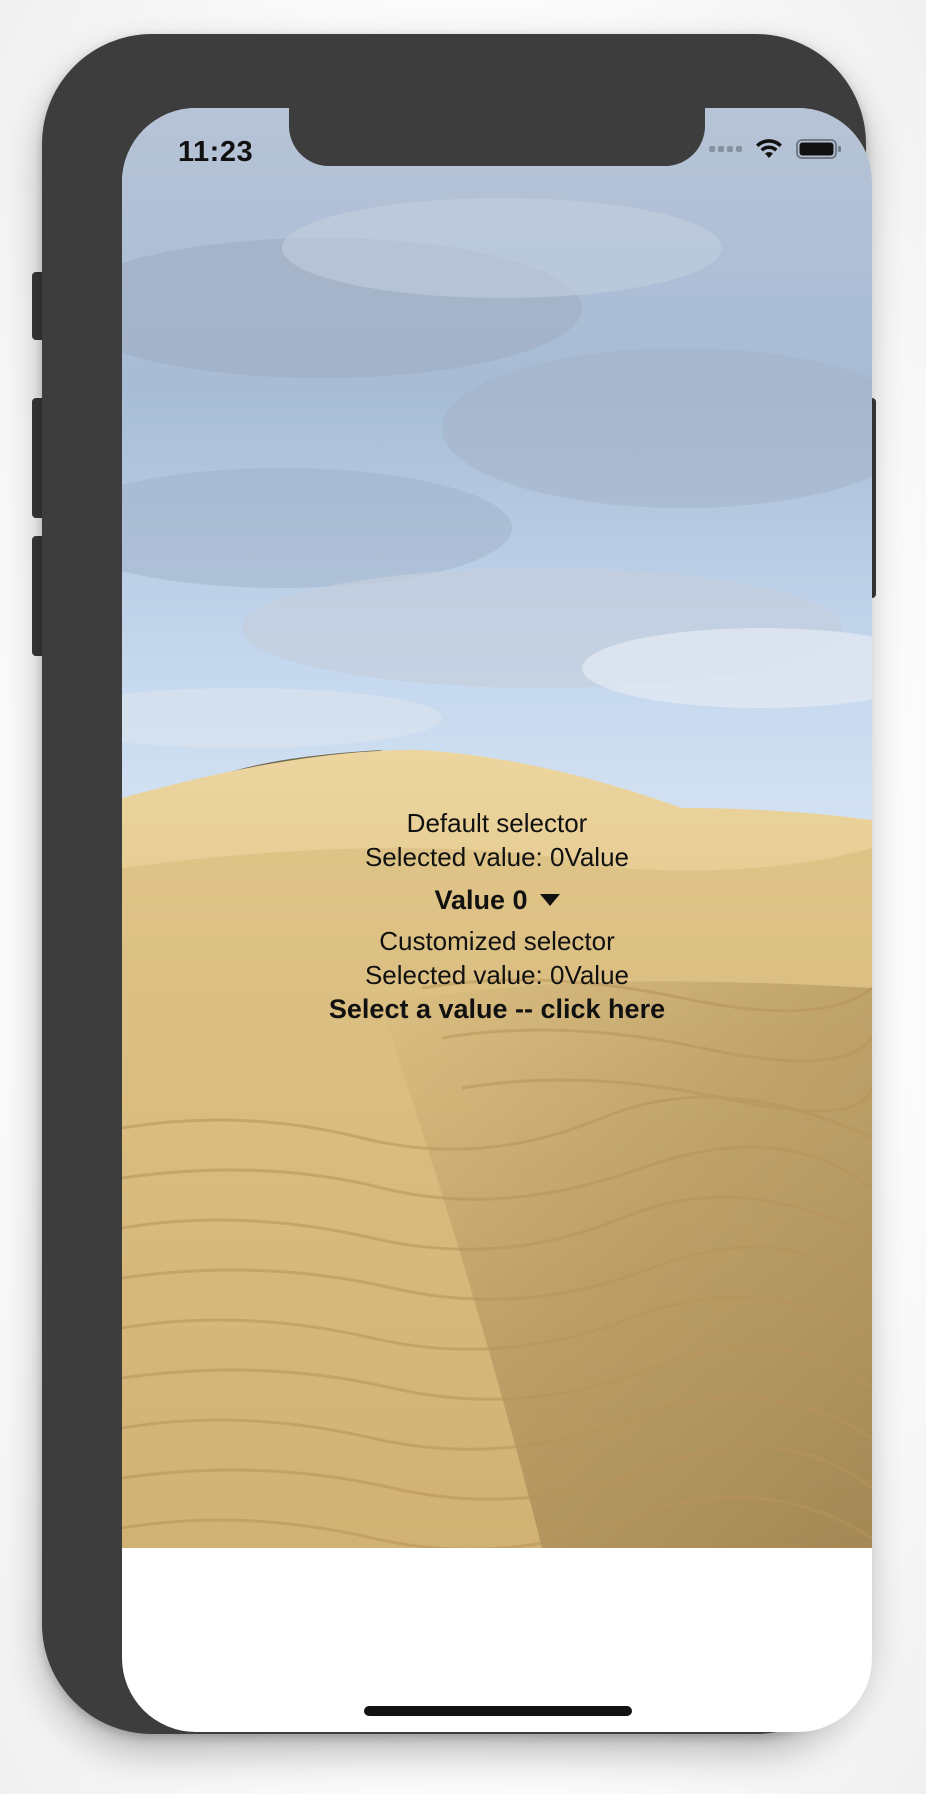  Describe the element at coordinates (549, 900) in the screenshot. I see `caret-down-icon` at that location.